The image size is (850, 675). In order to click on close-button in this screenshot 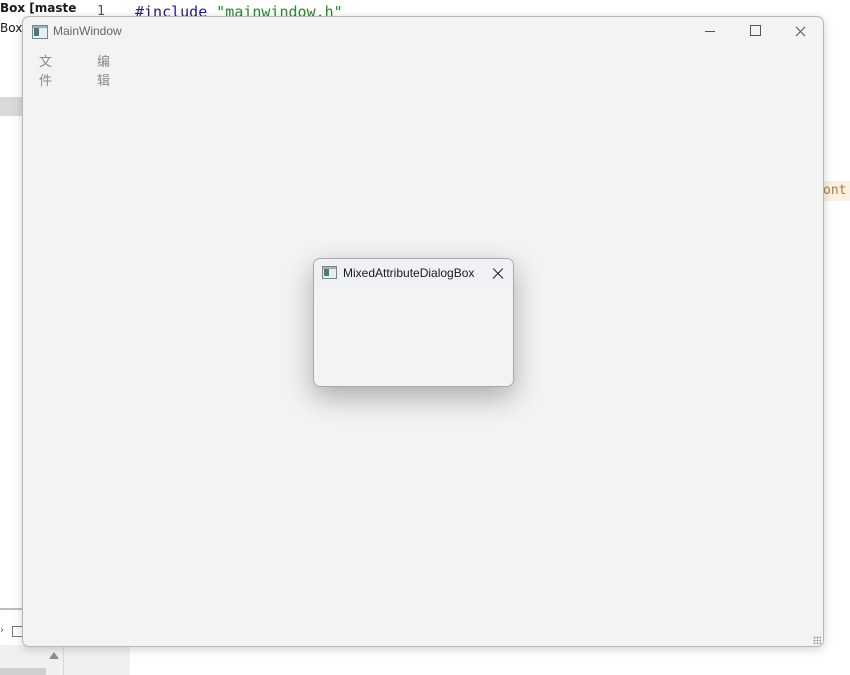, I will do `click(800, 32)`.